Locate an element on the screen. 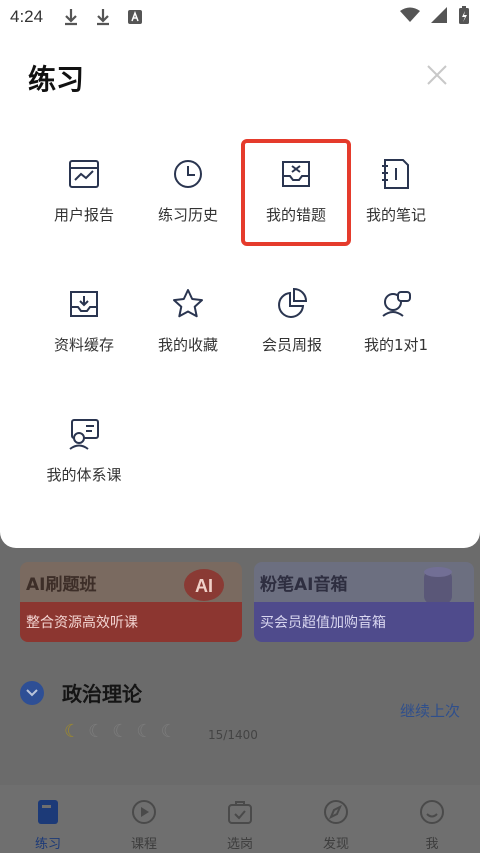 This screenshot has height=853, width=480. subject-row: 政治理论 is located at coordinates (81, 692).